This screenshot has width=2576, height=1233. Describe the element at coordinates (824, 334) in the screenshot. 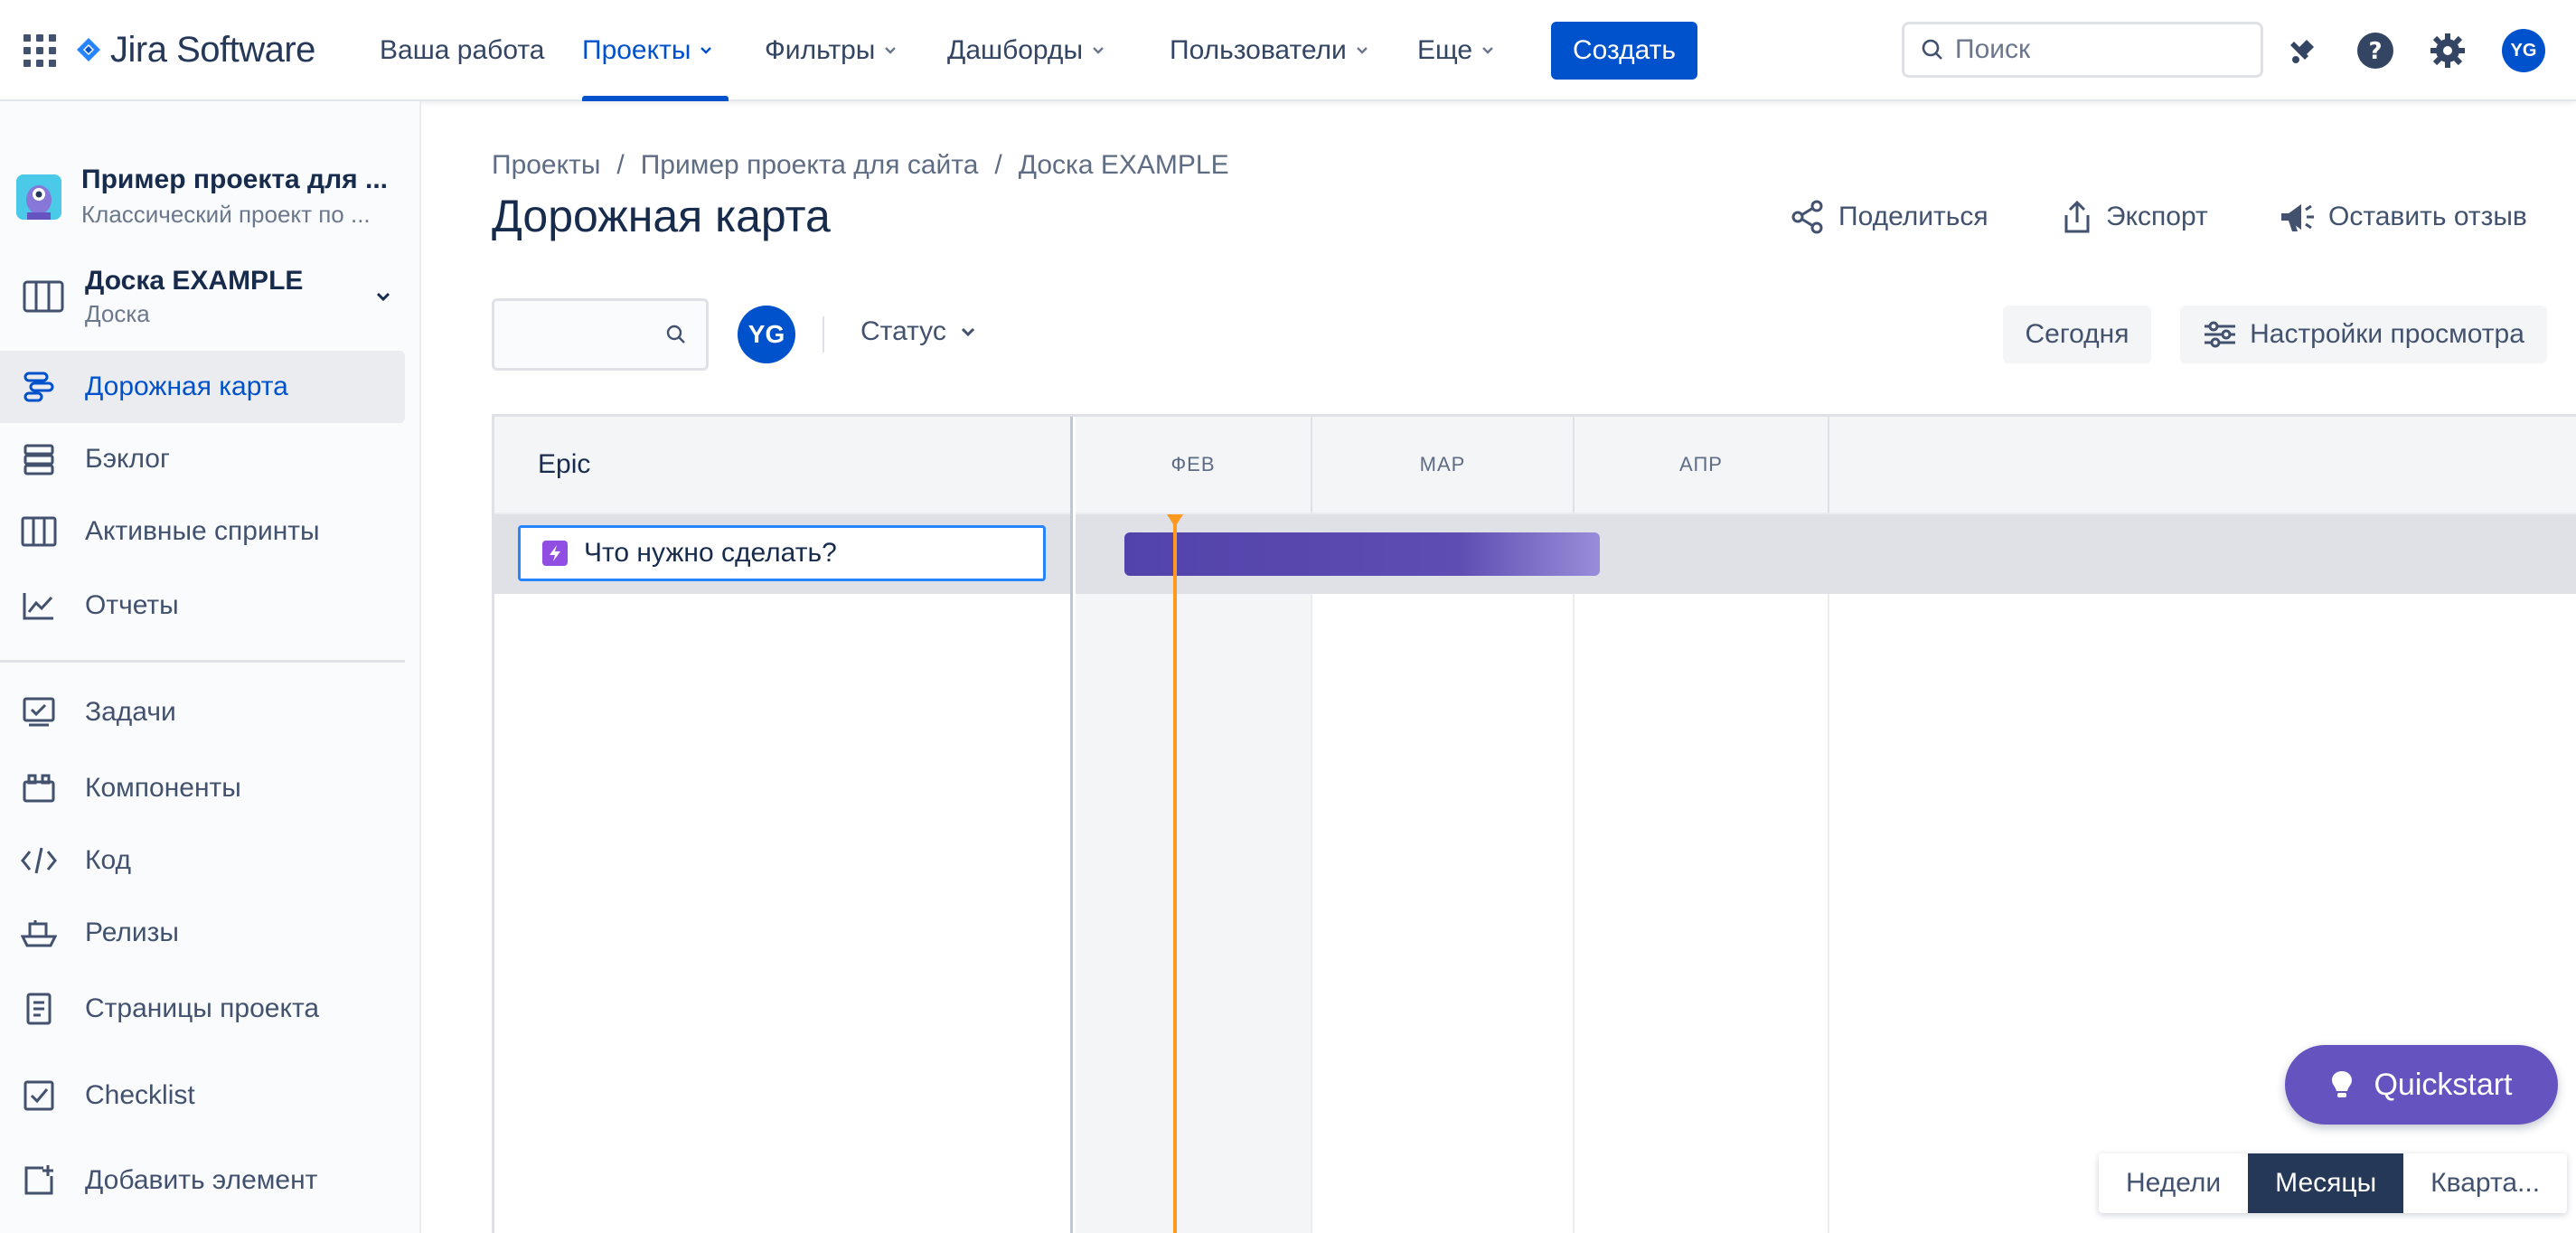

I see `filter-divider` at that location.